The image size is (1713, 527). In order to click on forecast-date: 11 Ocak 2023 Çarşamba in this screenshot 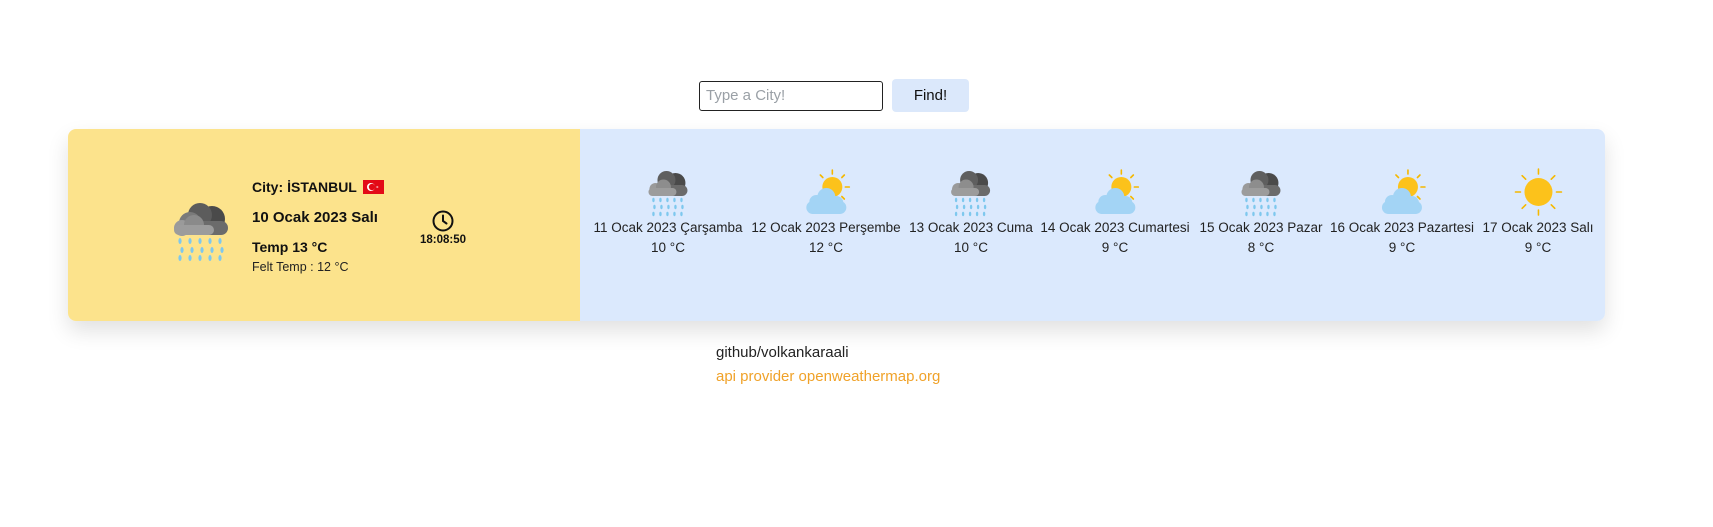, I will do `click(668, 227)`.